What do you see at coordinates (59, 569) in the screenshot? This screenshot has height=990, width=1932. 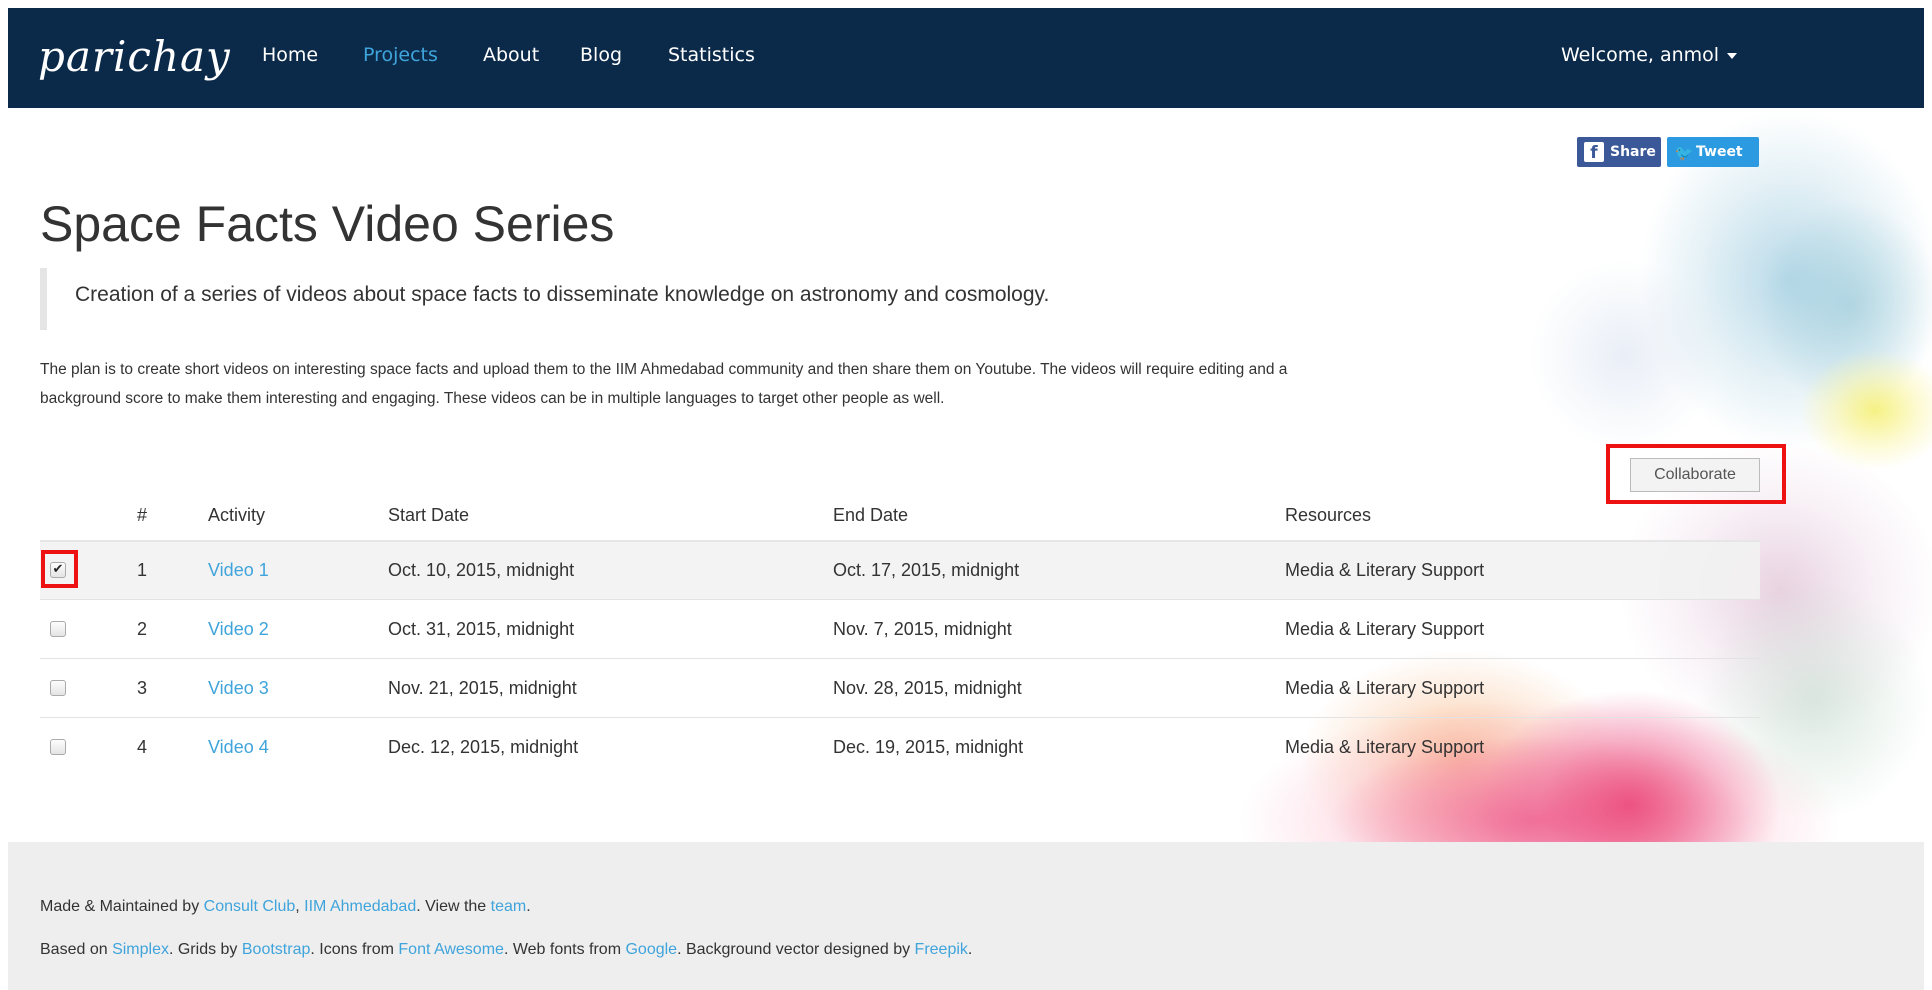 I see `checkbox-highlight-box` at bounding box center [59, 569].